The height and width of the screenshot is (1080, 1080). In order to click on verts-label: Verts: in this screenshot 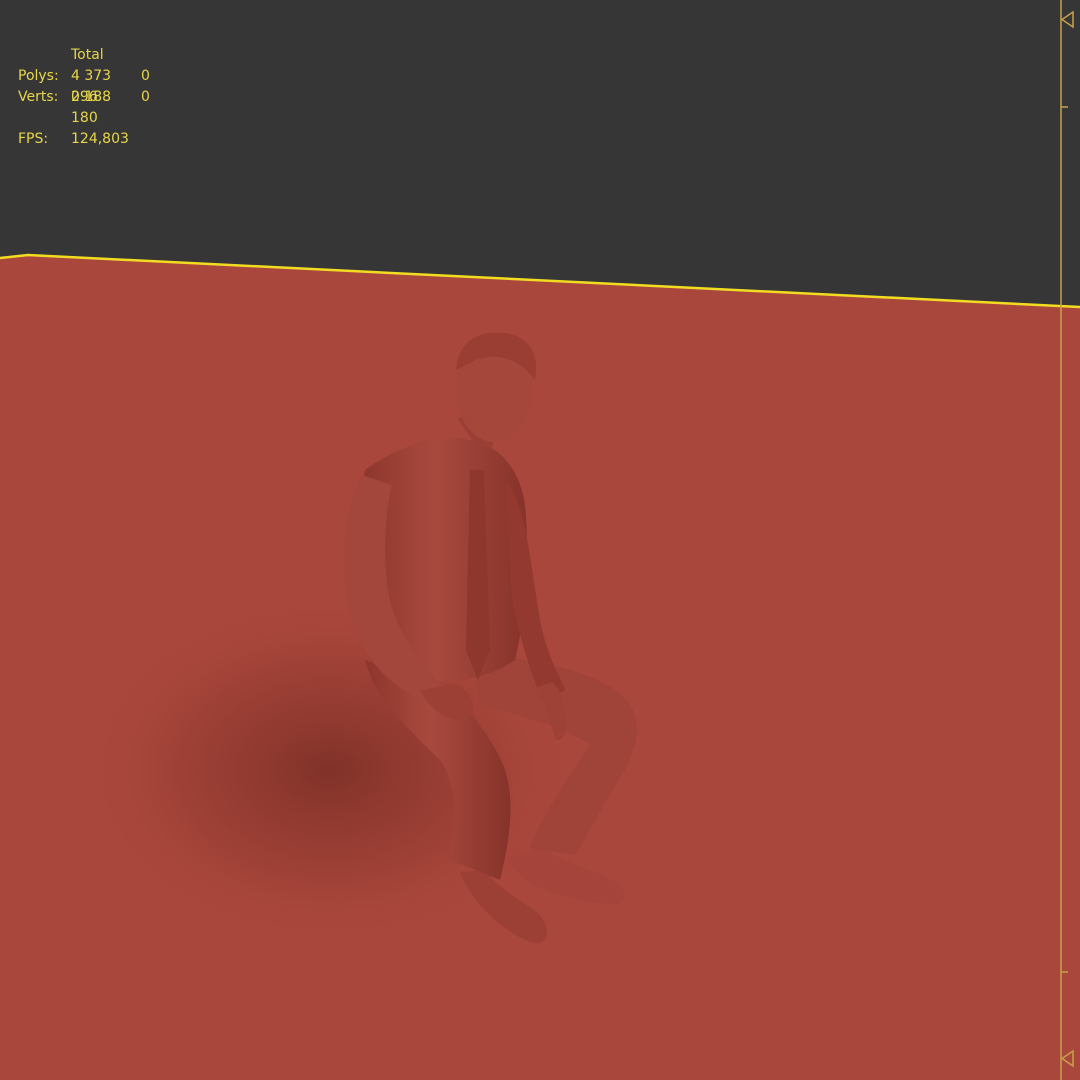, I will do `click(38, 97)`.